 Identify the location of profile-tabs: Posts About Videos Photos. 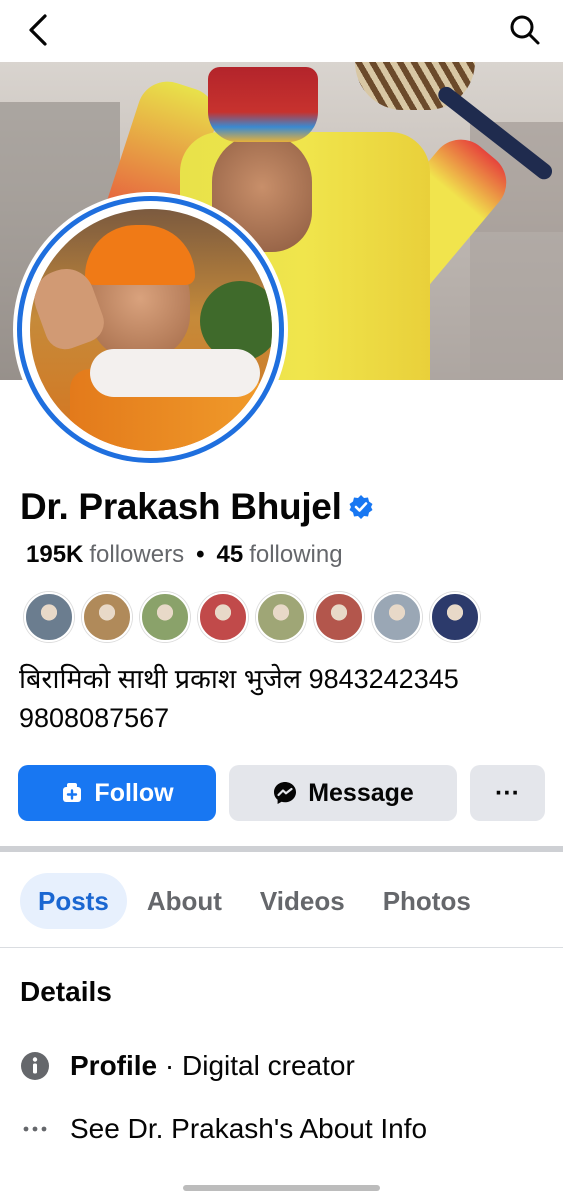
(254, 901).